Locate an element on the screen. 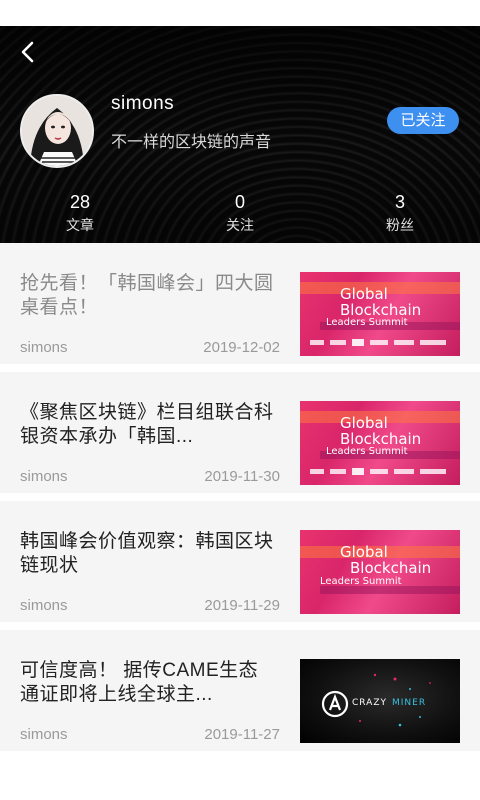  back-arrow-icon is located at coordinates (28, 52).